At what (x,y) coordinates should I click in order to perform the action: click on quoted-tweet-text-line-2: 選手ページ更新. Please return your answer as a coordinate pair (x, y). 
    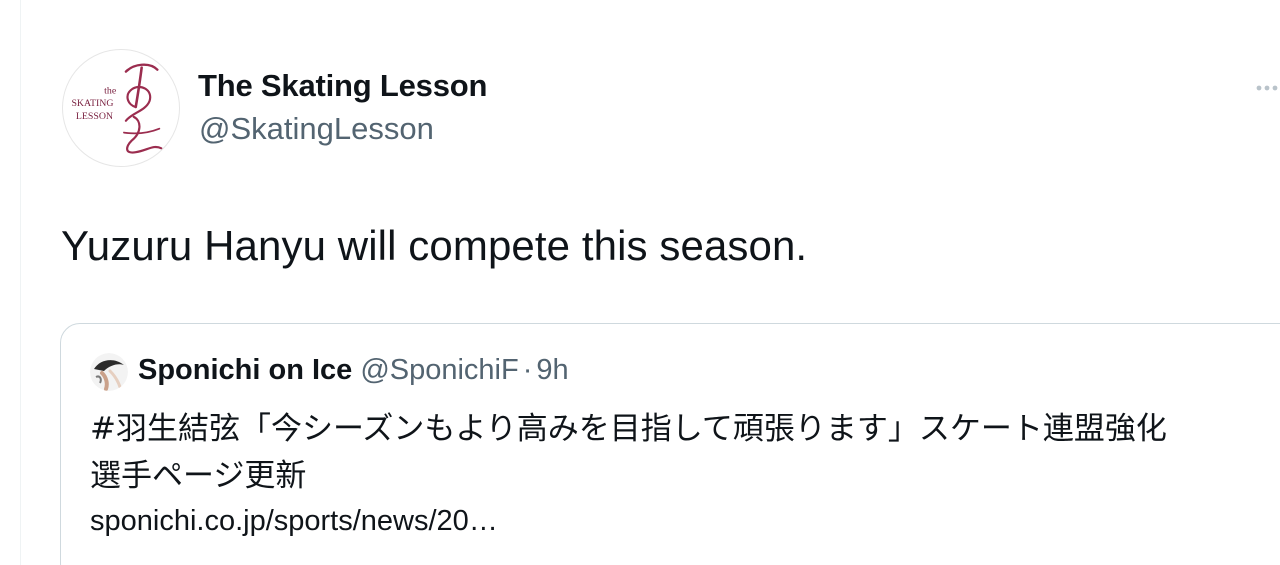
    Looking at the image, I should click on (198, 476).